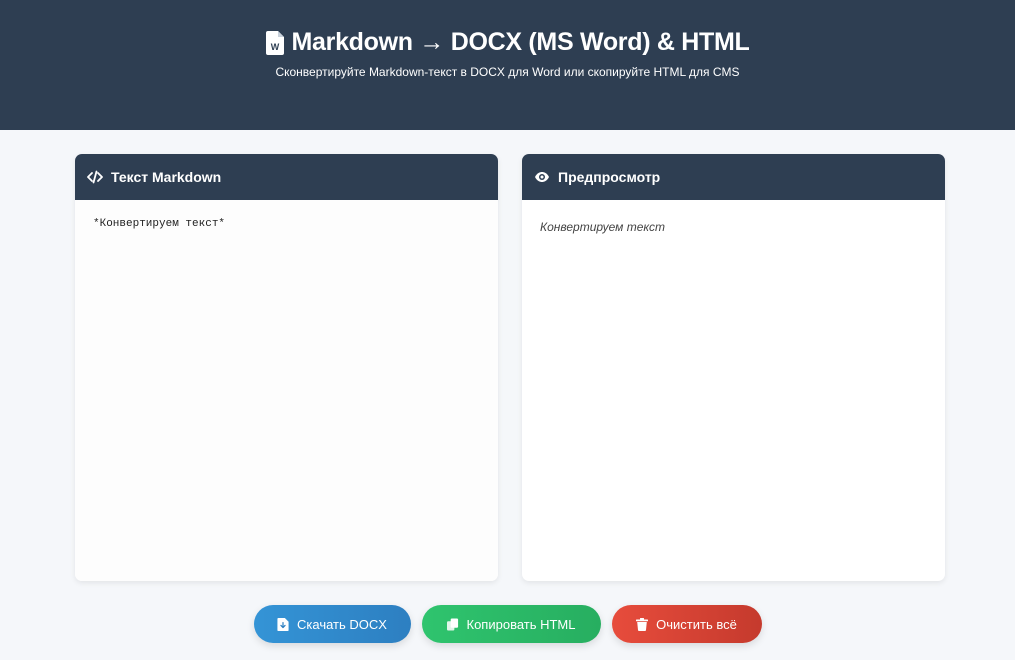 This screenshot has width=1015, height=660. I want to click on markdown-panel-header: Текст Markdown, so click(286, 177).